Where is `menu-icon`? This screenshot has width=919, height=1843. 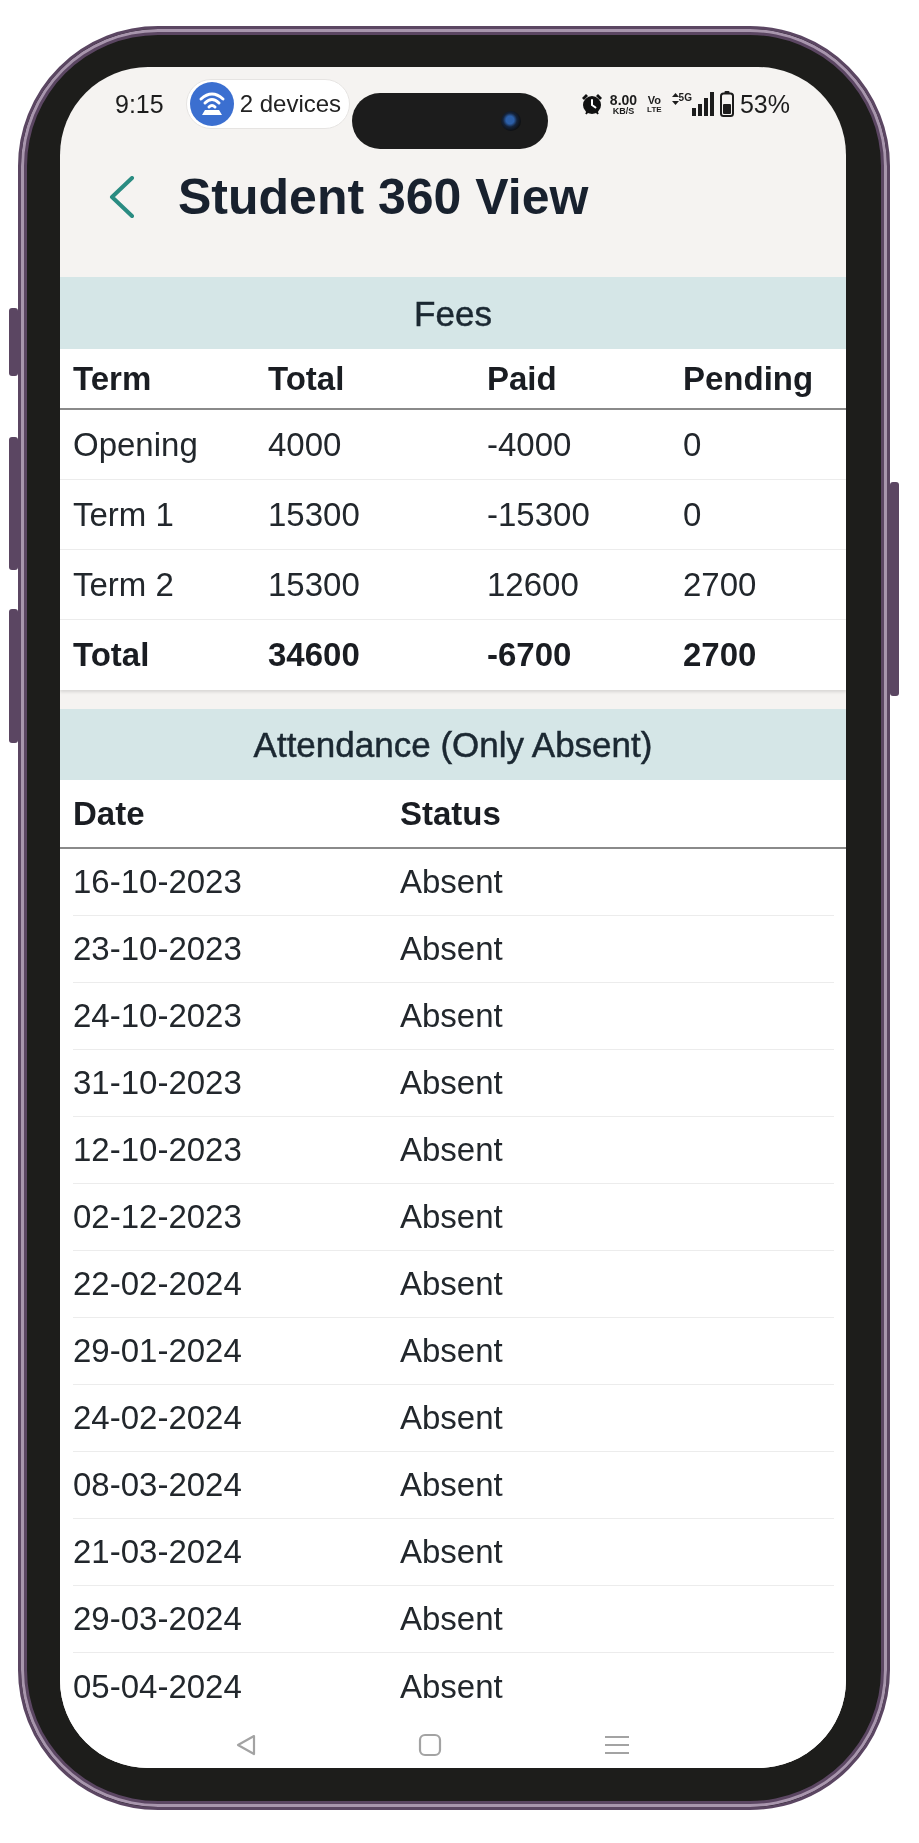 menu-icon is located at coordinates (617, 1745).